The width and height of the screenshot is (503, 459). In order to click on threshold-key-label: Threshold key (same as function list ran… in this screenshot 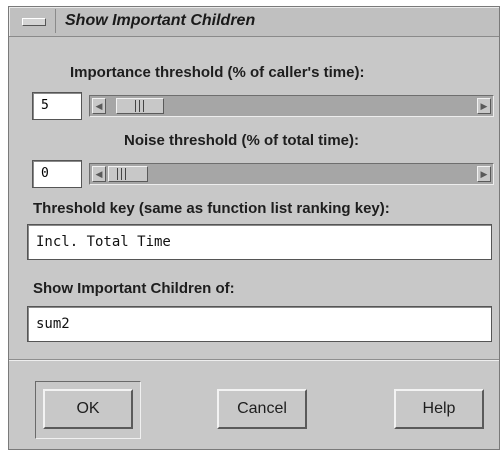, I will do `click(211, 208)`.